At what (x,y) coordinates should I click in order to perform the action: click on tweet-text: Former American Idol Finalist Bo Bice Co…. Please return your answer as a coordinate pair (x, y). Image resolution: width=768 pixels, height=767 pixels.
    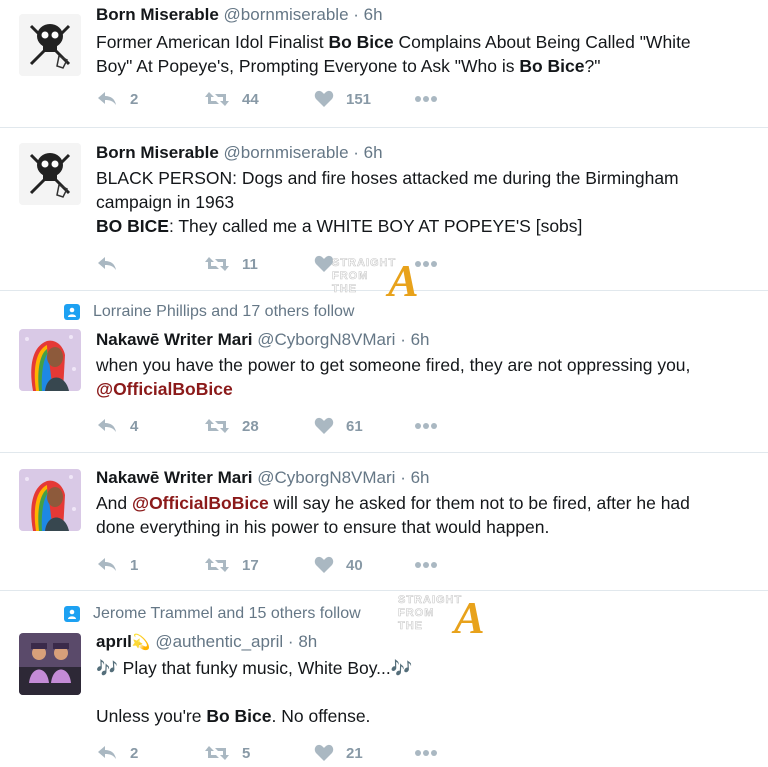
    Looking at the image, I should click on (422, 54).